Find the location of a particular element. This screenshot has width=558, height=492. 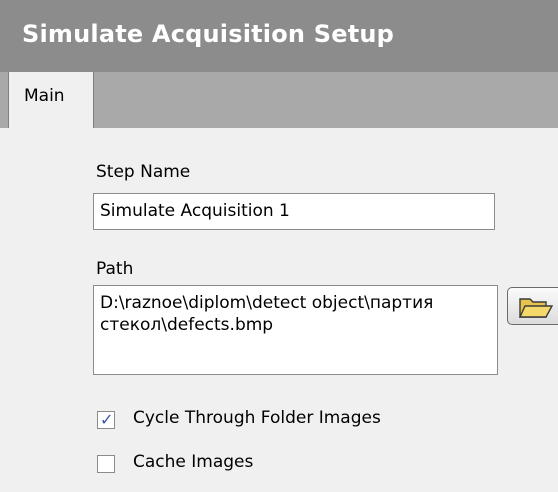

dialog-title: Simulate Acquisition Setup is located at coordinates (208, 34).